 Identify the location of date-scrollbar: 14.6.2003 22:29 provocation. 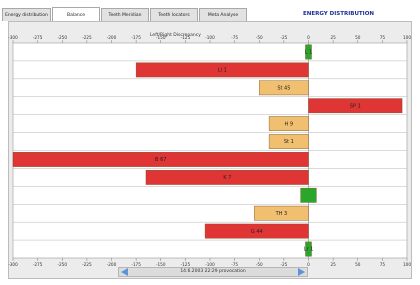
(213, 272).